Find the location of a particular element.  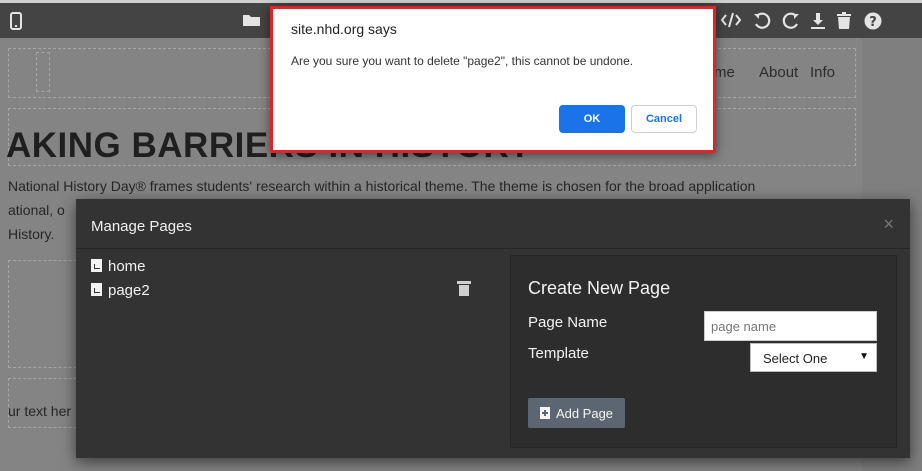

file-plus-icon is located at coordinates (544, 412).